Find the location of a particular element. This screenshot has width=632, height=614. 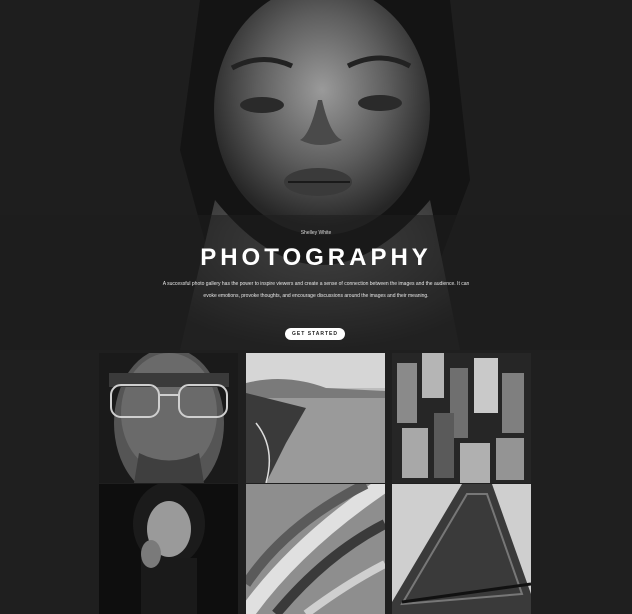

gallery-item-man-with-glasses is located at coordinates (168, 418).